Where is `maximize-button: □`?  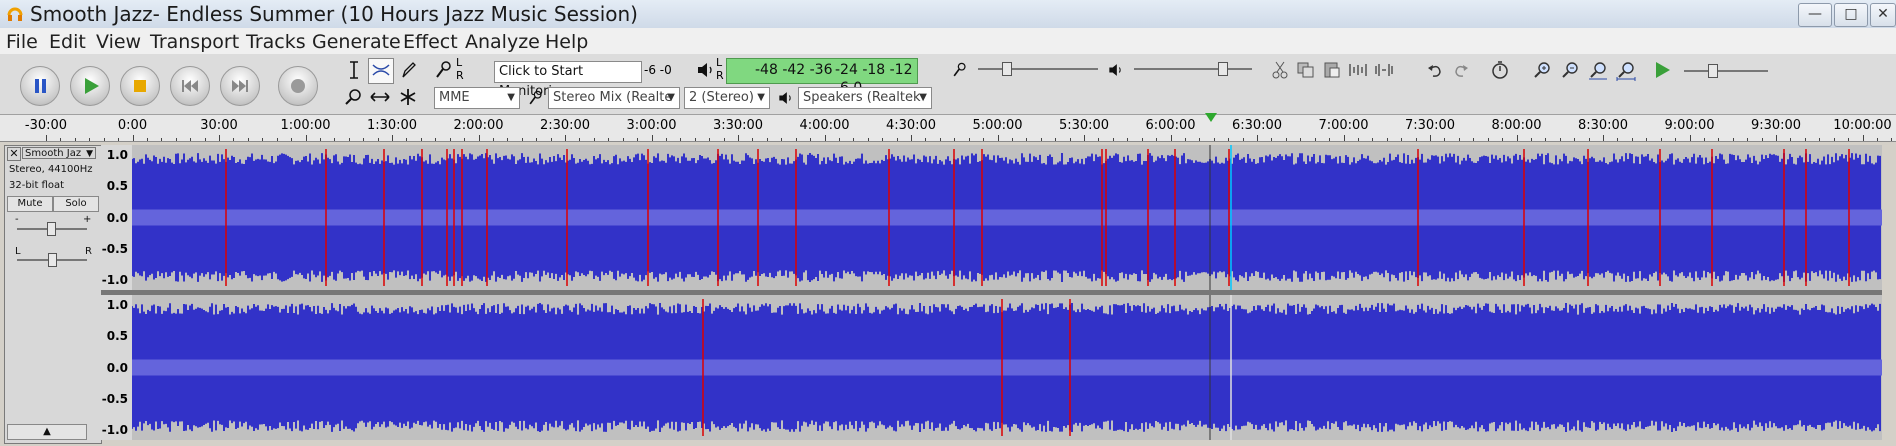 maximize-button: □ is located at coordinates (1851, 15).